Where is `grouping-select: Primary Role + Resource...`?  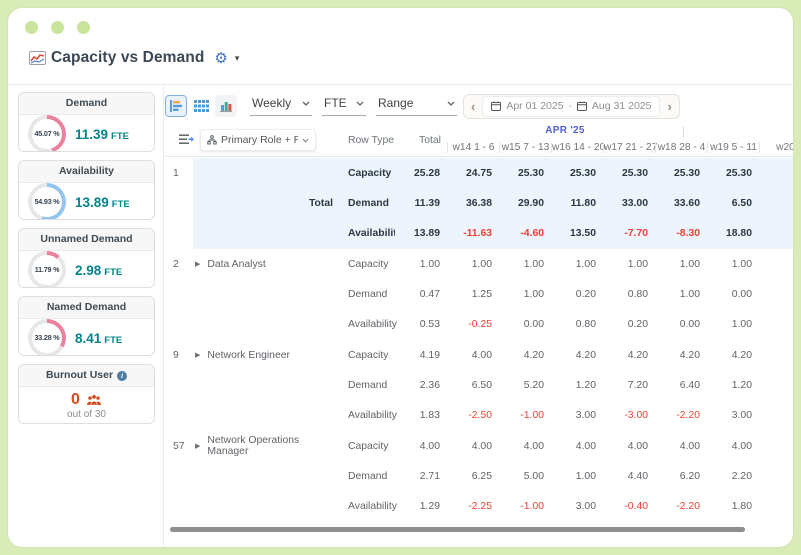 grouping-select: Primary Role + Resource... is located at coordinates (258, 140).